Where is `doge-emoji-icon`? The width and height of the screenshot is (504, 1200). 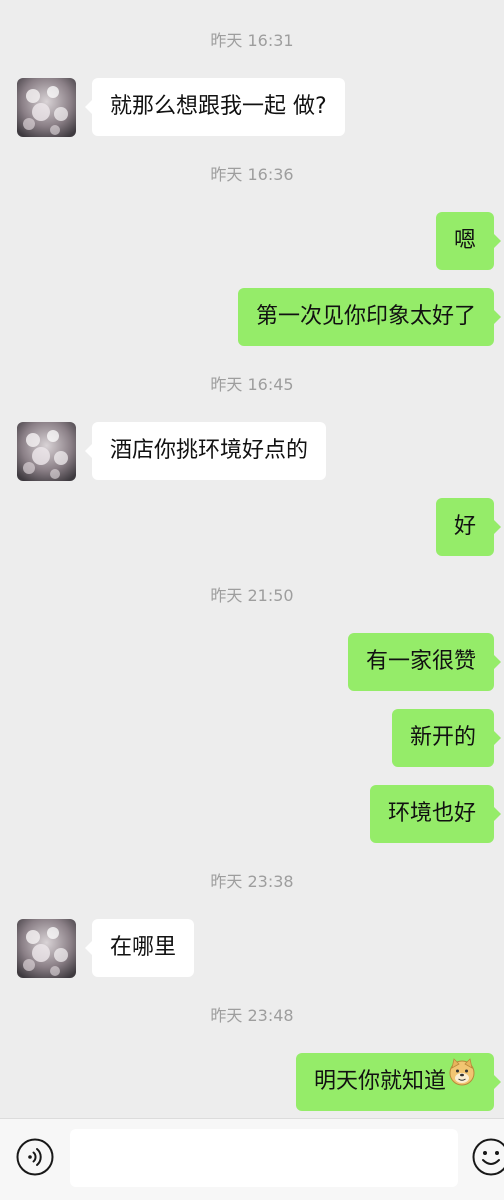 doge-emoji-icon is located at coordinates (462, 1080).